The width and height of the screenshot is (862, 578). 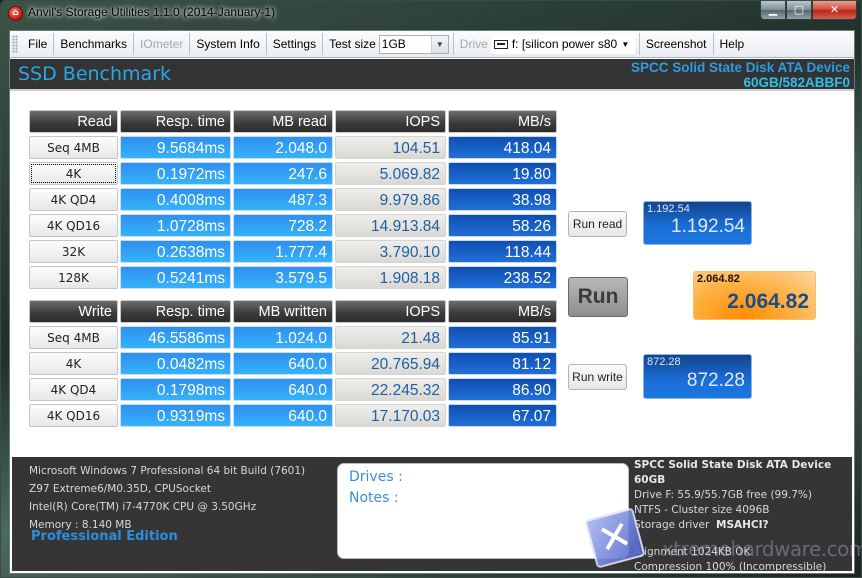 What do you see at coordinates (393, 43) in the screenshot?
I see `test-size-value: 1GB` at bounding box center [393, 43].